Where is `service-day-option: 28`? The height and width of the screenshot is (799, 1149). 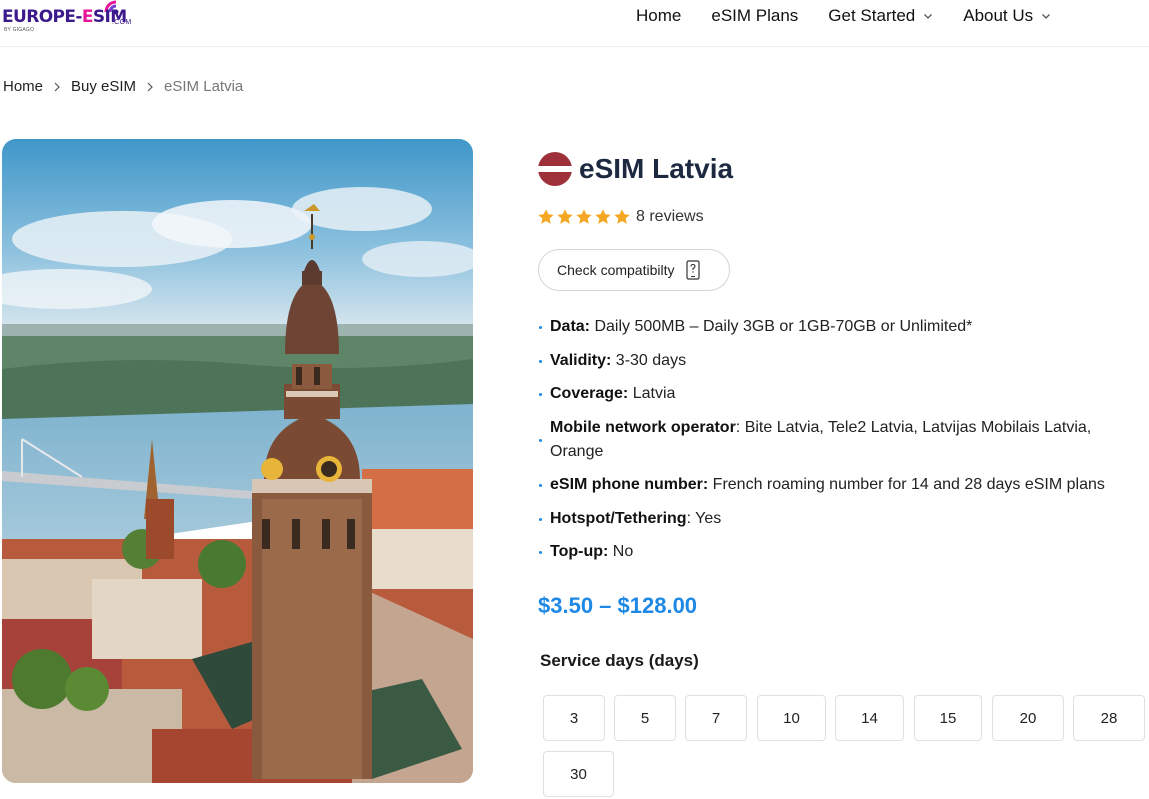 service-day-option: 28 is located at coordinates (1109, 718).